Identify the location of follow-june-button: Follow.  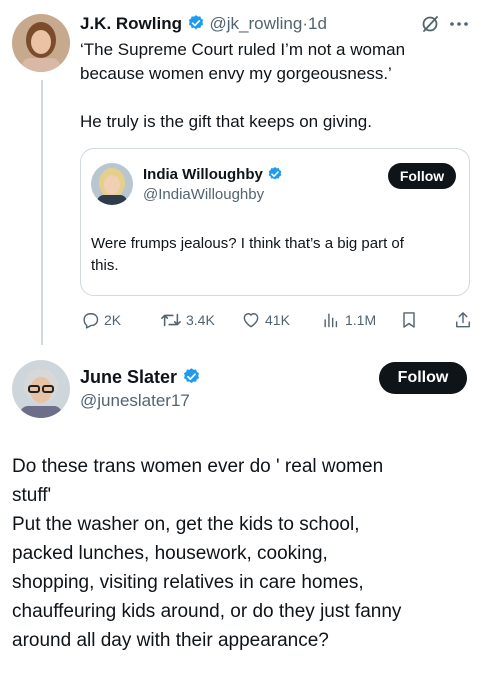
(423, 378).